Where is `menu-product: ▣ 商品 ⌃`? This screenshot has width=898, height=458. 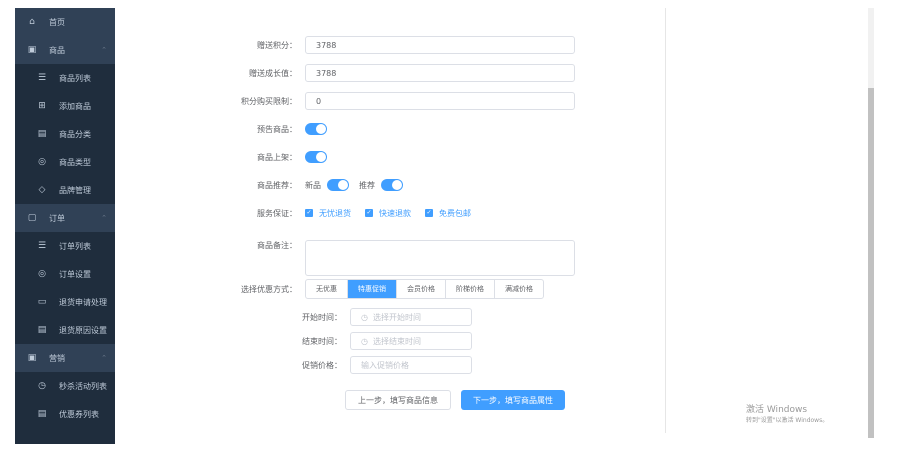
menu-product: ▣ 商品 ⌃ is located at coordinates (65, 50).